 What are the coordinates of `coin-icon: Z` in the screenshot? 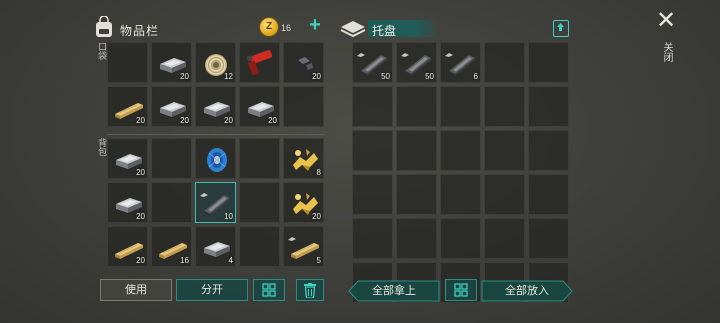 It's located at (269, 27).